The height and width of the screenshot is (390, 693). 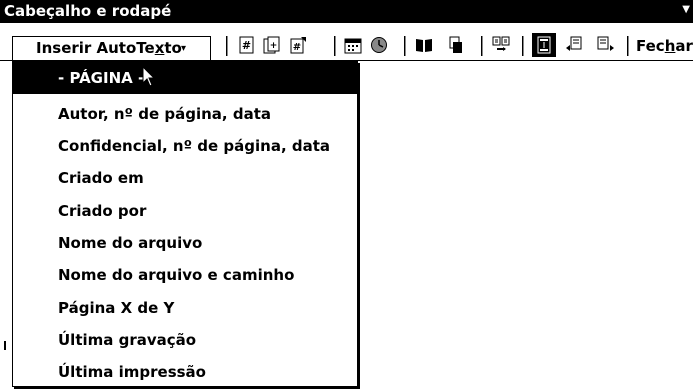 What do you see at coordinates (574, 45) in the screenshot?
I see `show-previous-icon` at bounding box center [574, 45].